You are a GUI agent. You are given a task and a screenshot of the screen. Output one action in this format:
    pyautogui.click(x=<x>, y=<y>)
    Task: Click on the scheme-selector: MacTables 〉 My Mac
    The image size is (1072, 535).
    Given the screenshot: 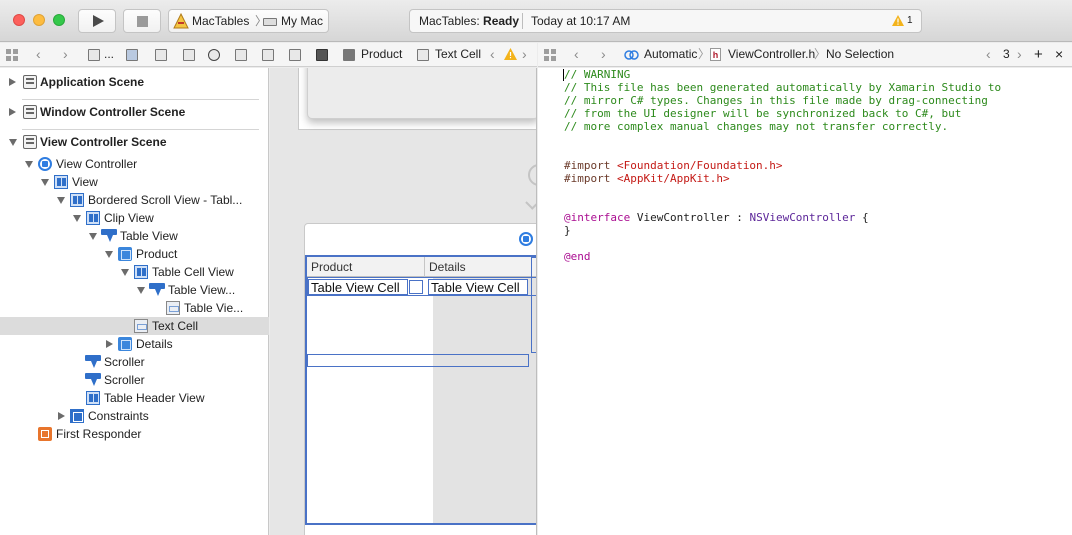 What is the action you would take?
    pyautogui.click(x=248, y=21)
    